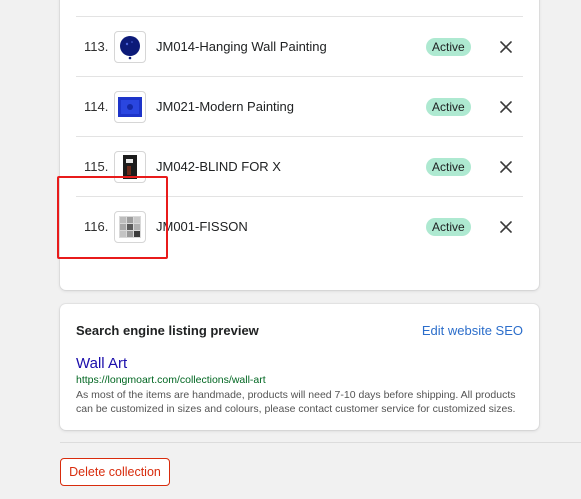 The width and height of the screenshot is (581, 499). I want to click on product-title: JM014-Hanging Wall Painting, so click(241, 47).